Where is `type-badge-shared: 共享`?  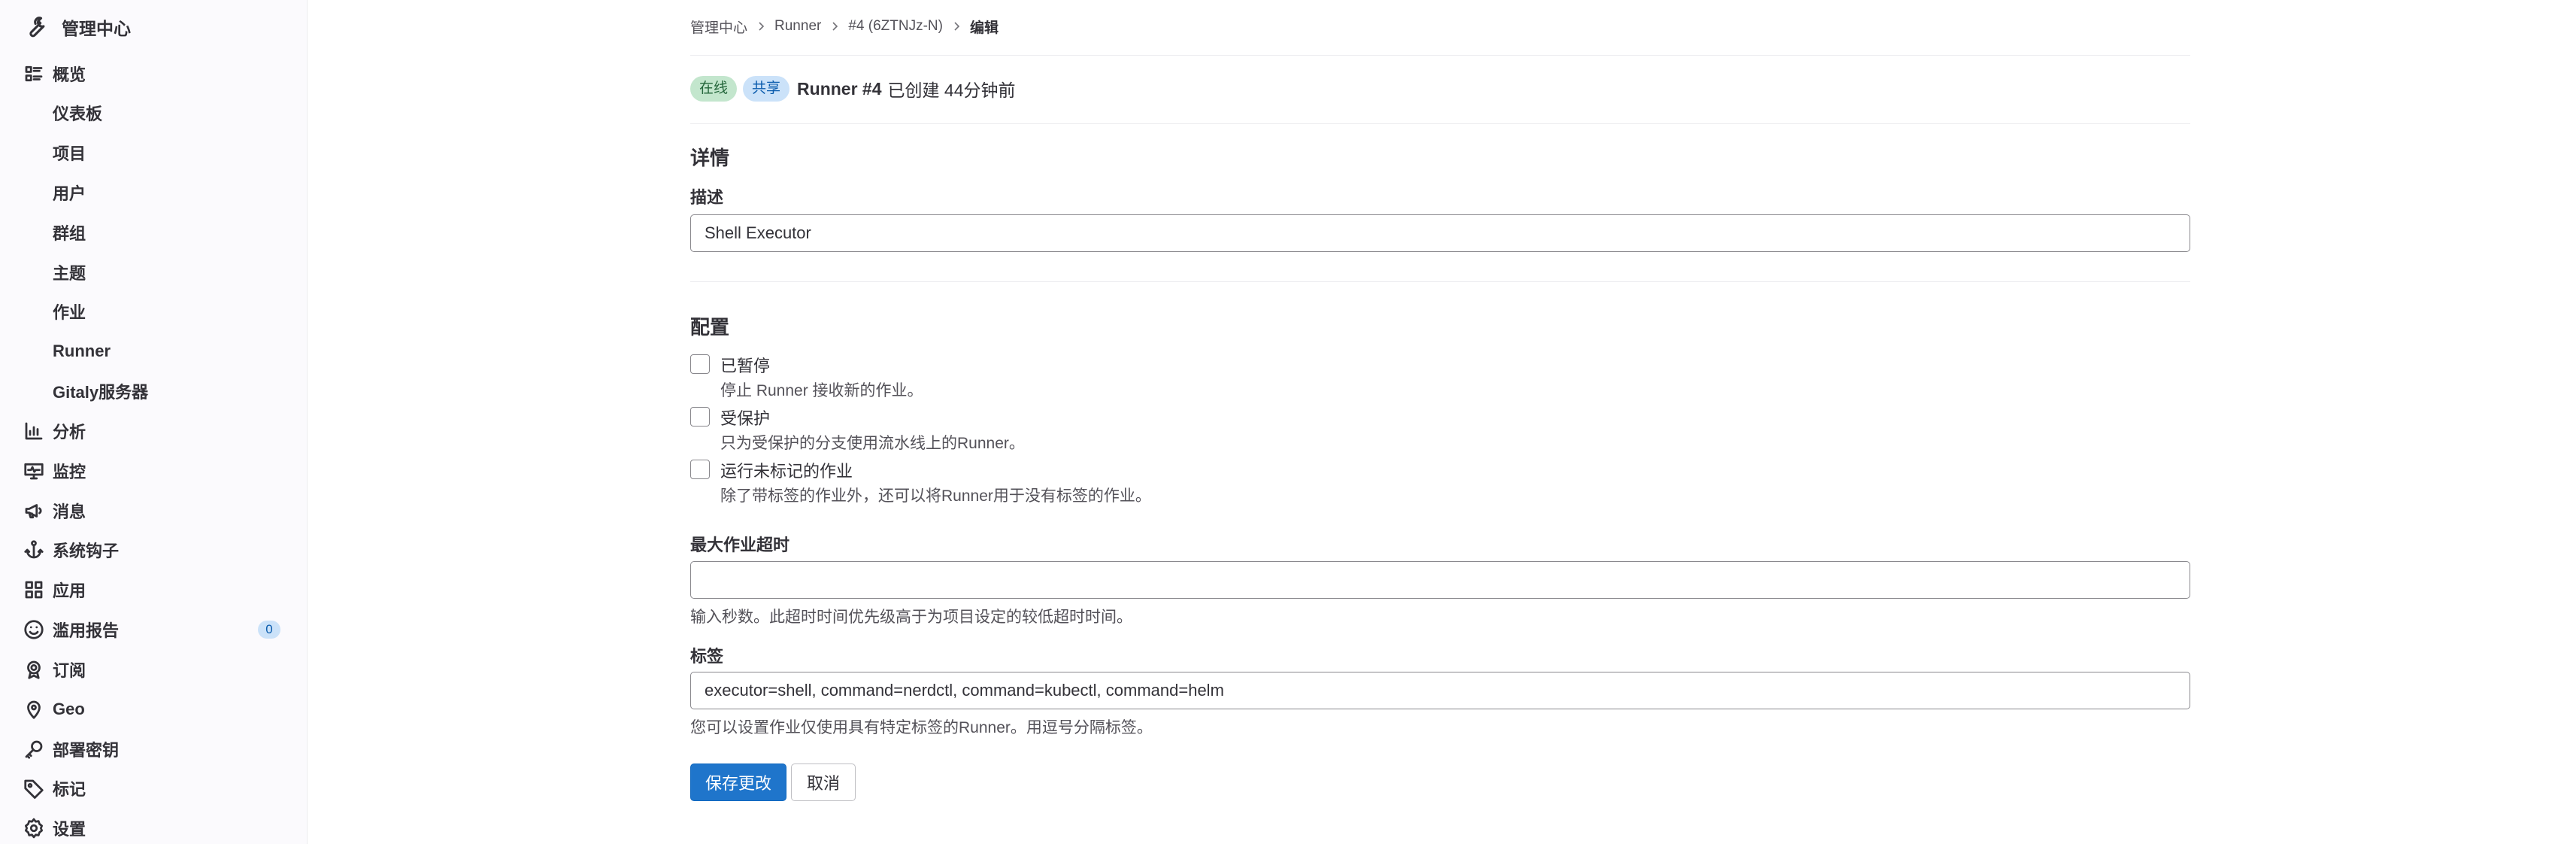 type-badge-shared: 共享 is located at coordinates (766, 89).